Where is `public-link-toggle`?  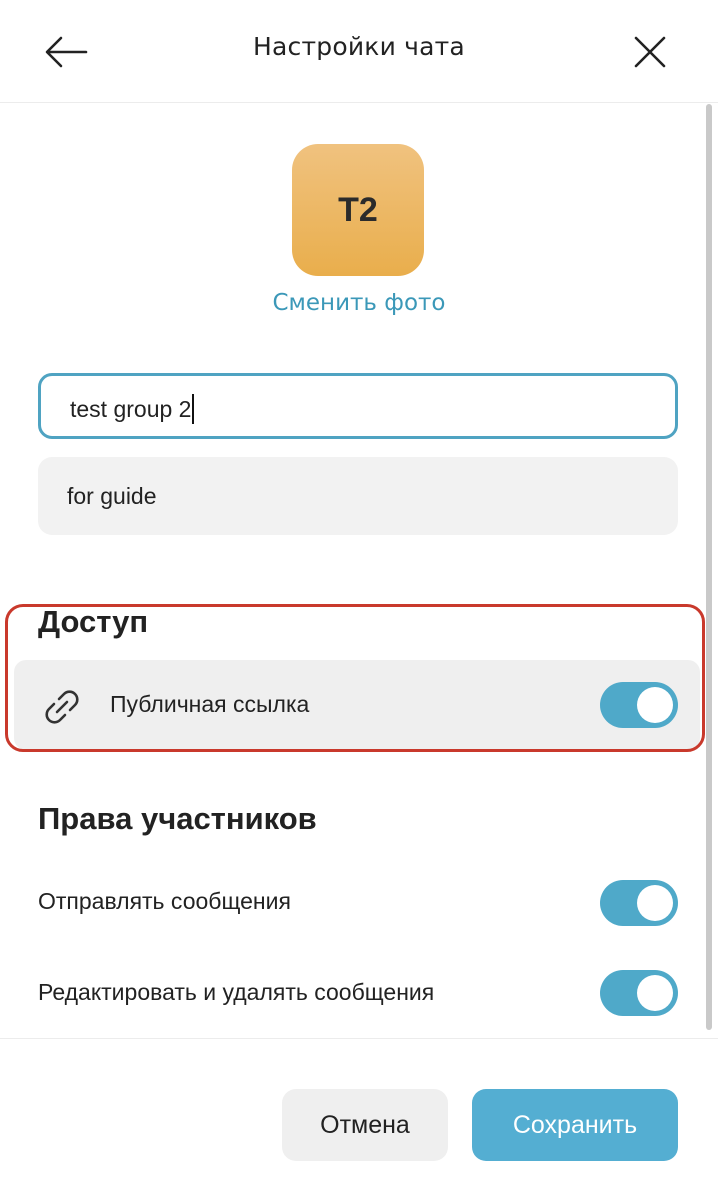 public-link-toggle is located at coordinates (639, 705).